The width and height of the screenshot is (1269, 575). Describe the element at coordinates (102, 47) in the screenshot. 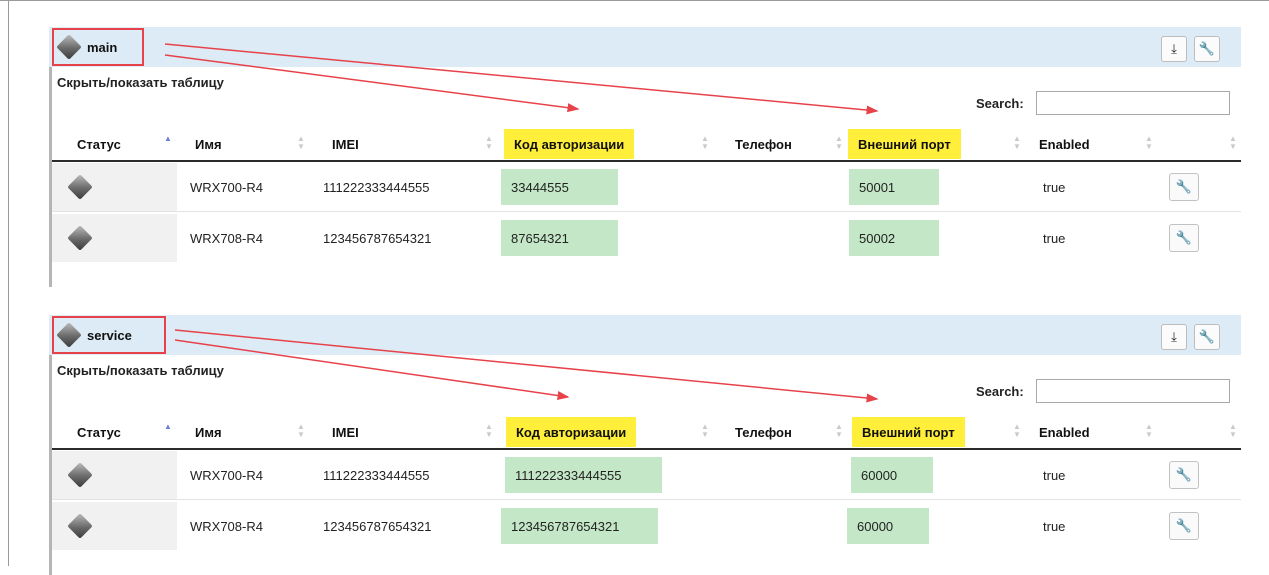

I see `group-title: main` at that location.